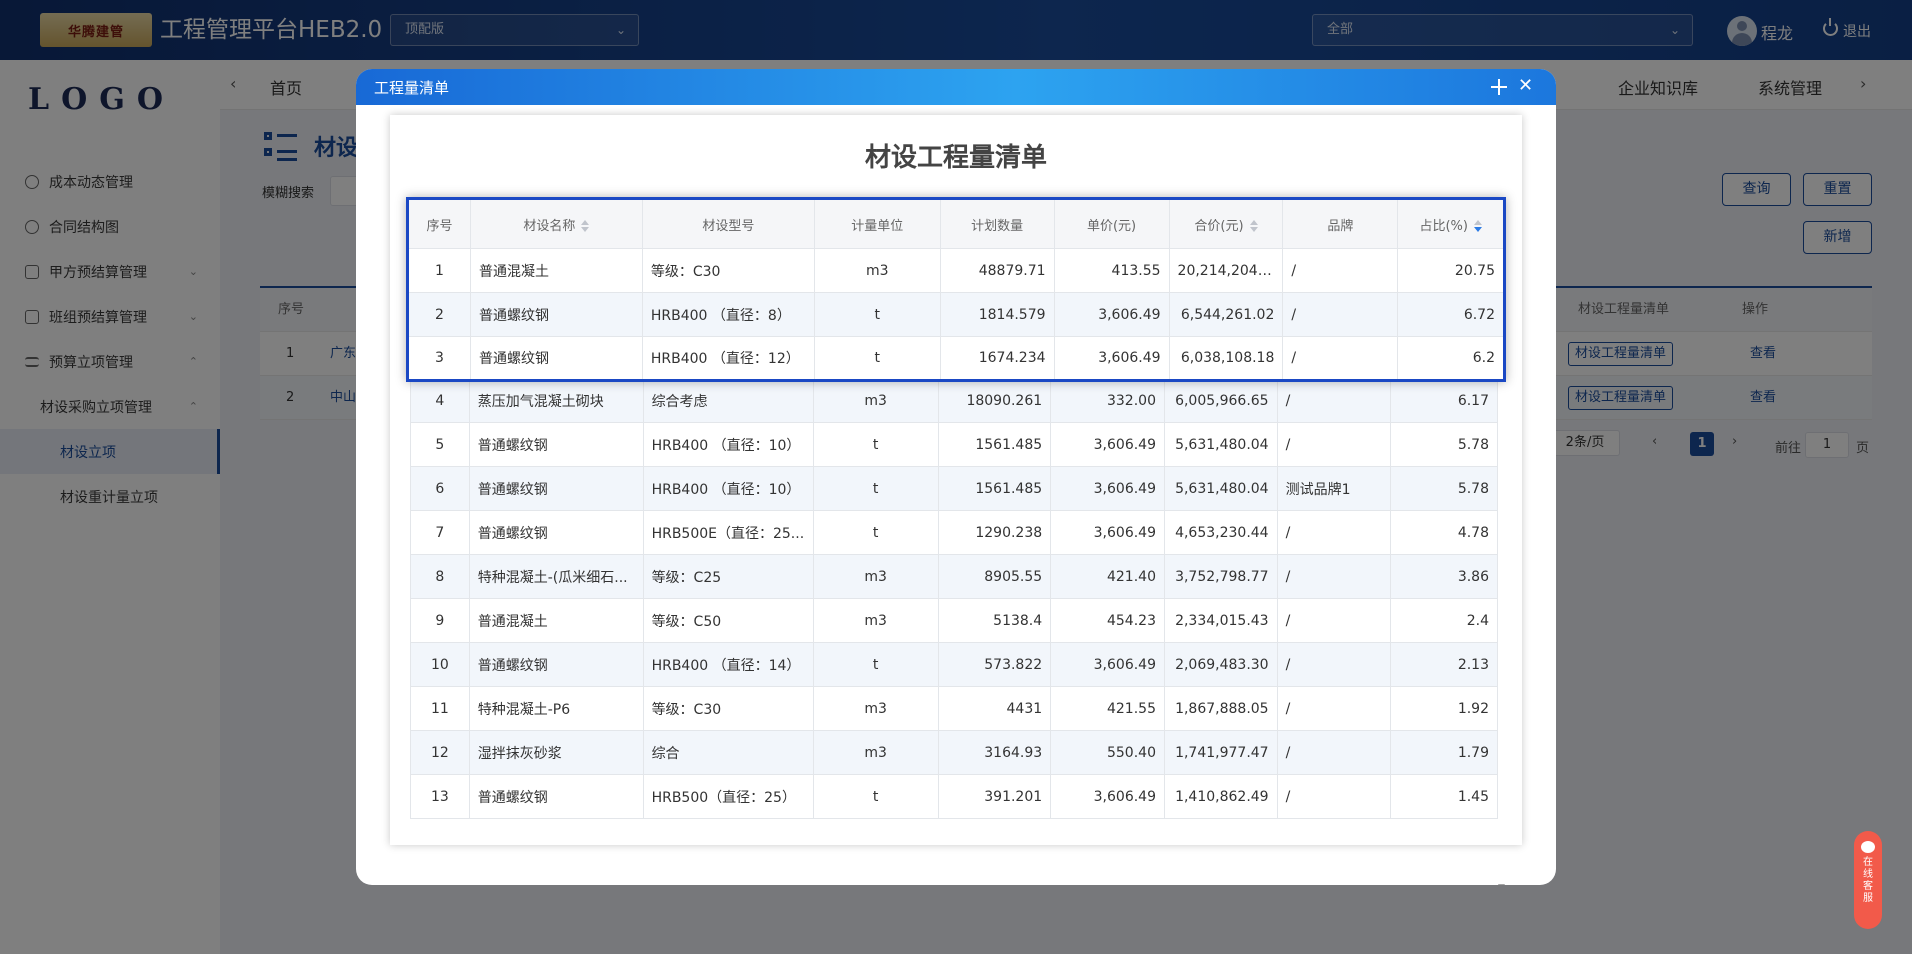 The image size is (1912, 954). I want to click on dialog-title: 工程量清单, so click(412, 88).